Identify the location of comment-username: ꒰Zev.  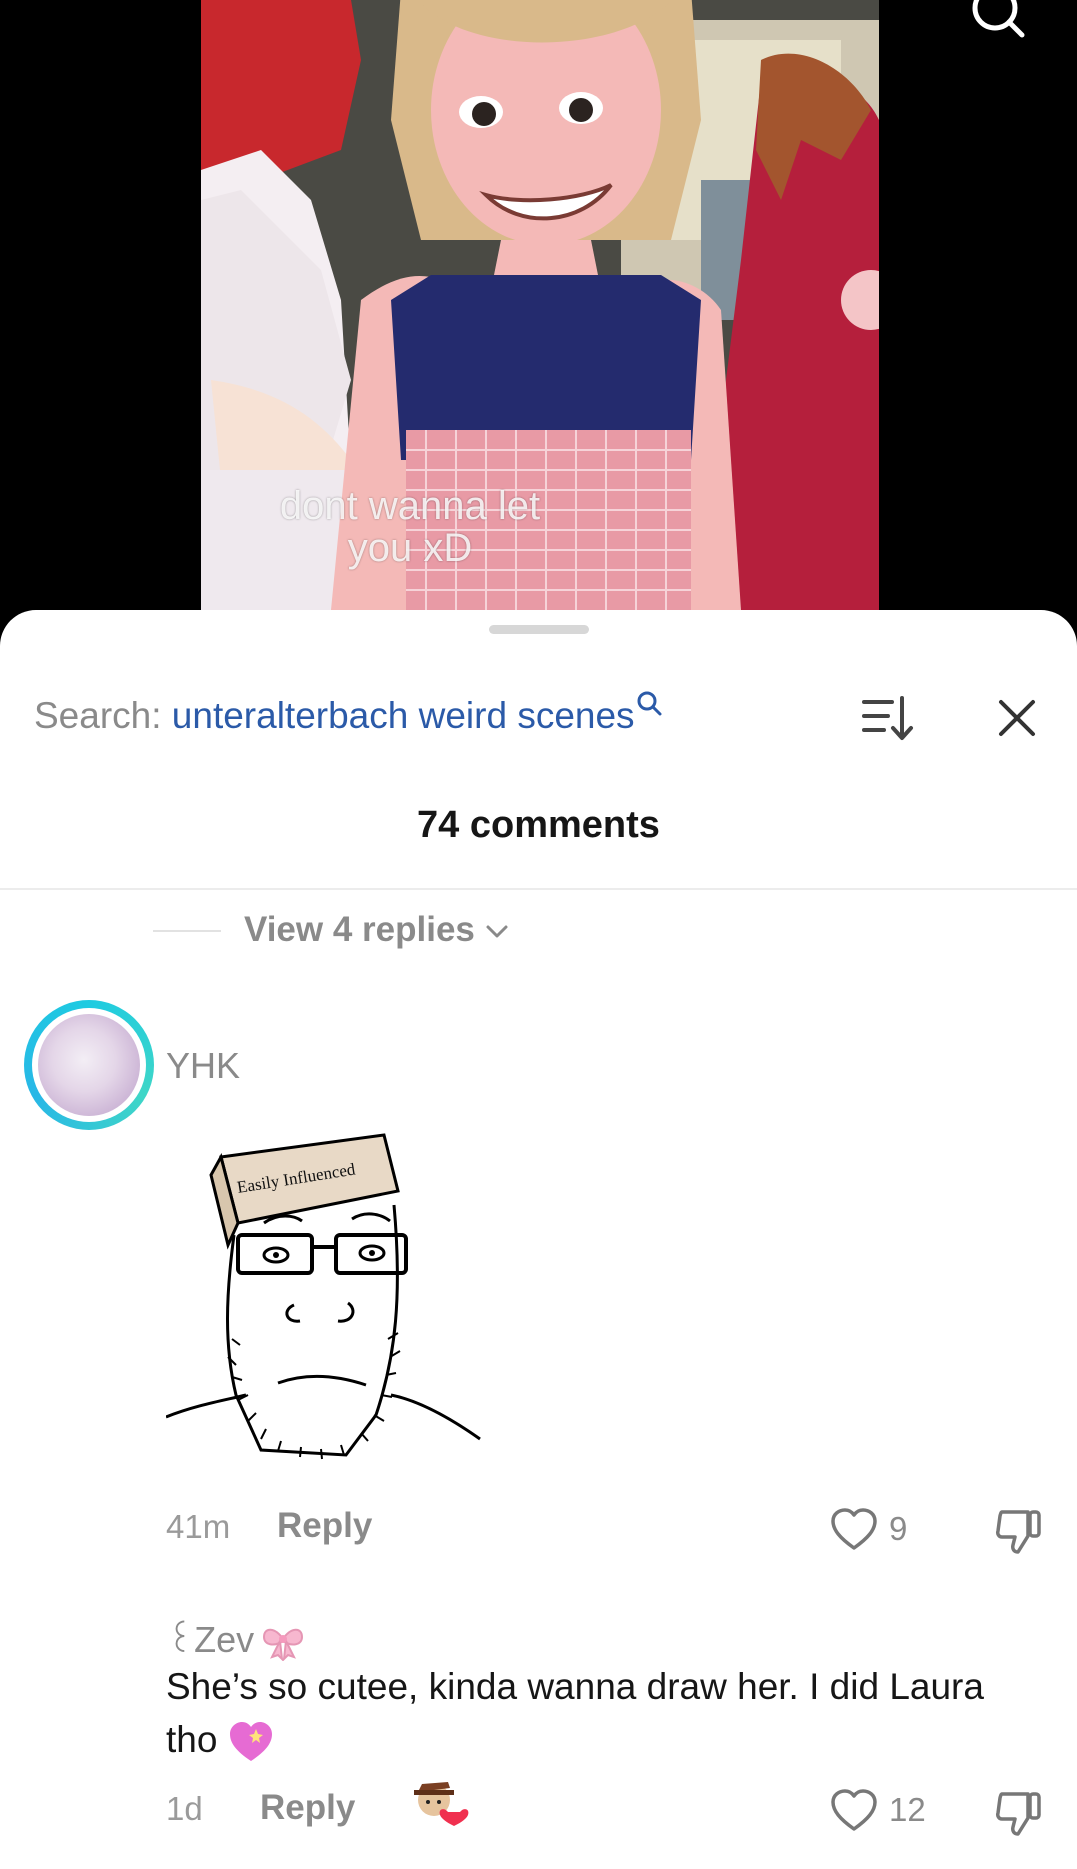
(236, 1637).